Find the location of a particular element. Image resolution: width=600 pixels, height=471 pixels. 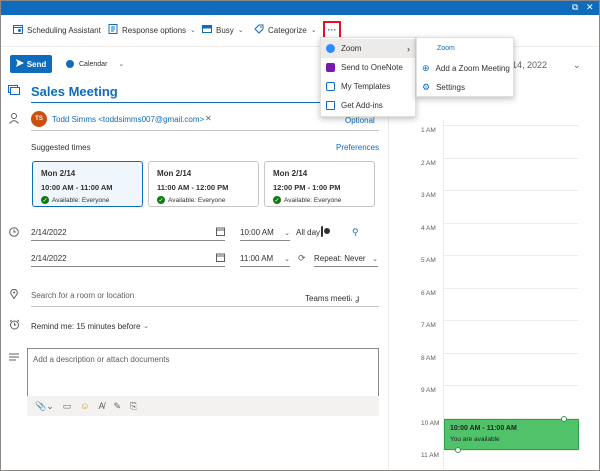

repeat-dropdown: Repeat: Never ⌄ is located at coordinates (346, 259).